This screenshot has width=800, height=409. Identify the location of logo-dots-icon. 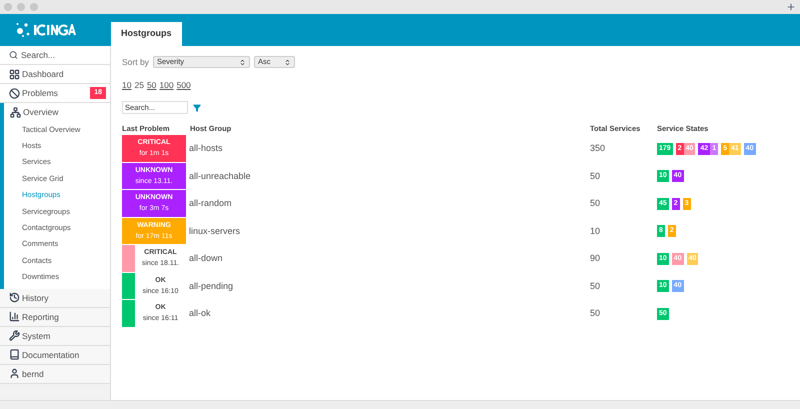
(23, 30).